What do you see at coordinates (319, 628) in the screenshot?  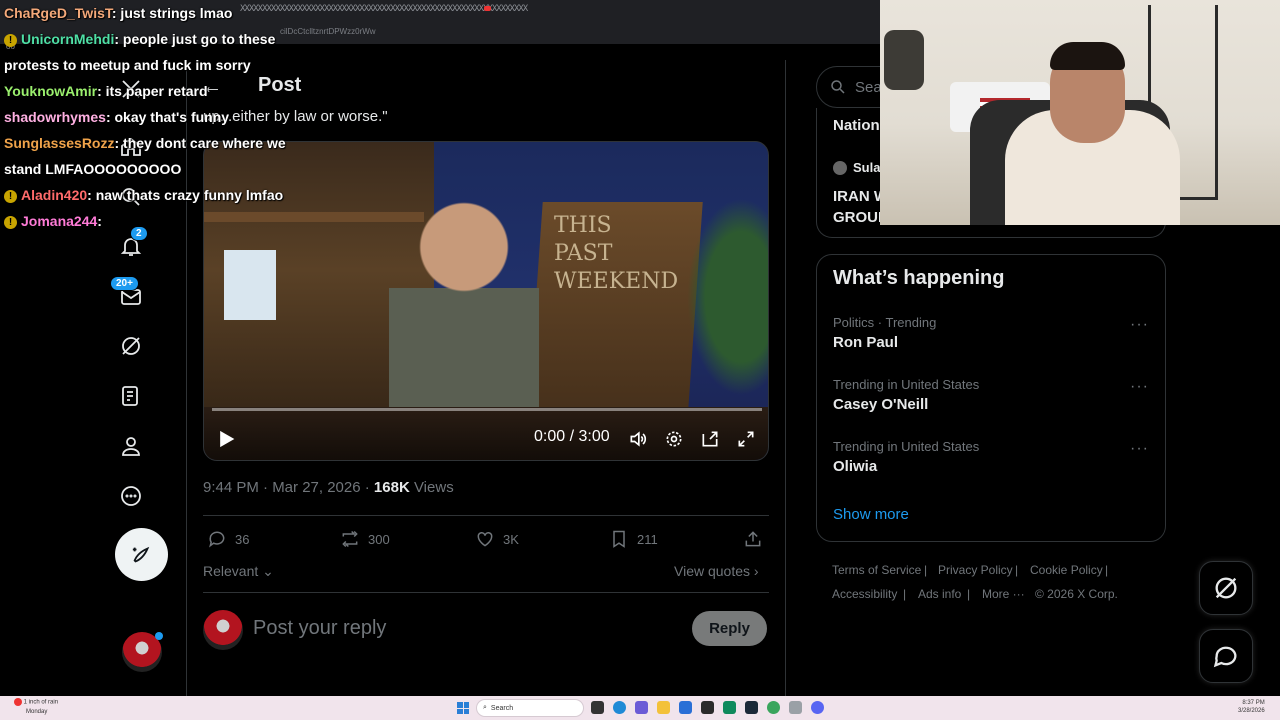 I see `reply-input: Post your reply` at bounding box center [319, 628].